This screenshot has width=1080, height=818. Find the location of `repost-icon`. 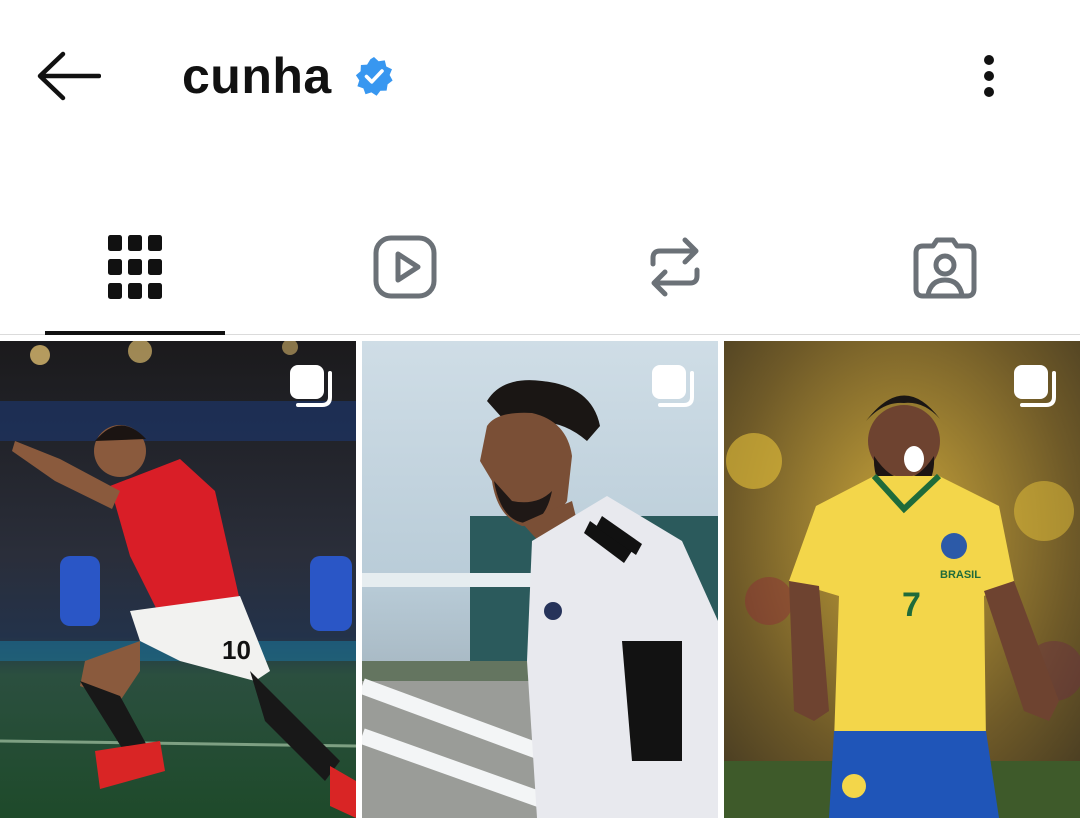

repost-icon is located at coordinates (675, 267).